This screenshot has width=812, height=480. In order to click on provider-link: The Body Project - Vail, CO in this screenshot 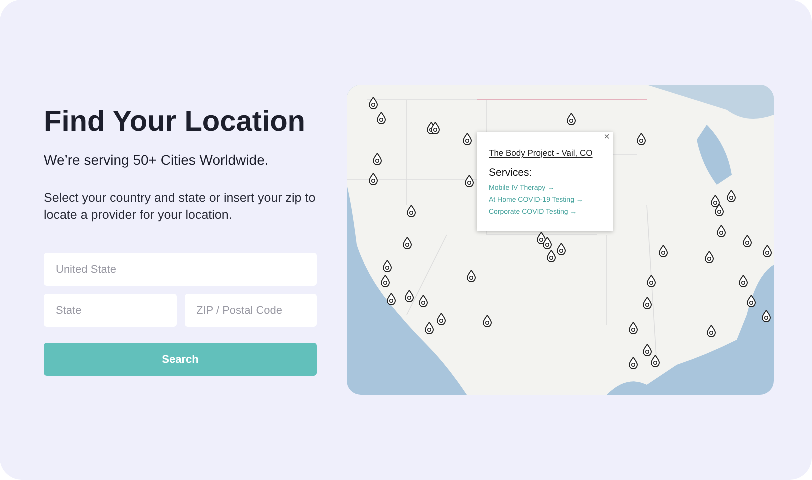, I will do `click(541, 153)`.